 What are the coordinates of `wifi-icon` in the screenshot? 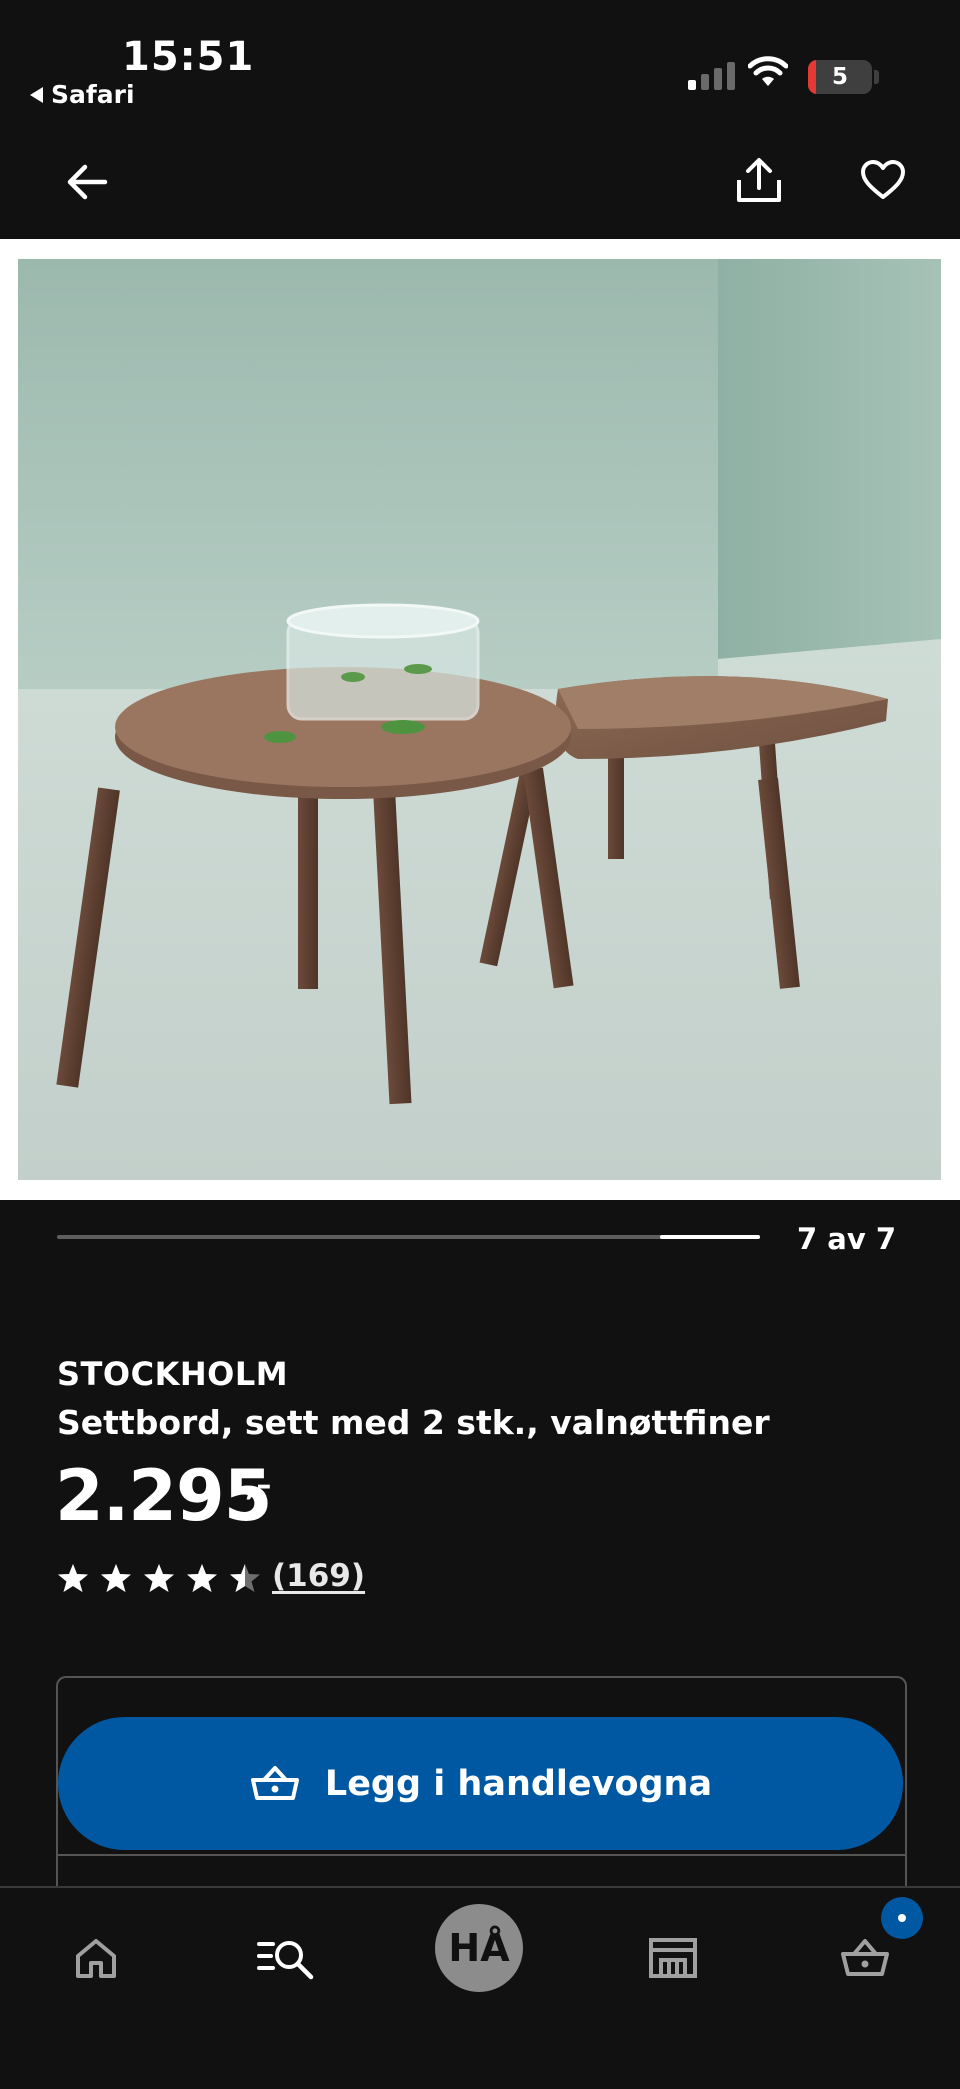 It's located at (768, 71).